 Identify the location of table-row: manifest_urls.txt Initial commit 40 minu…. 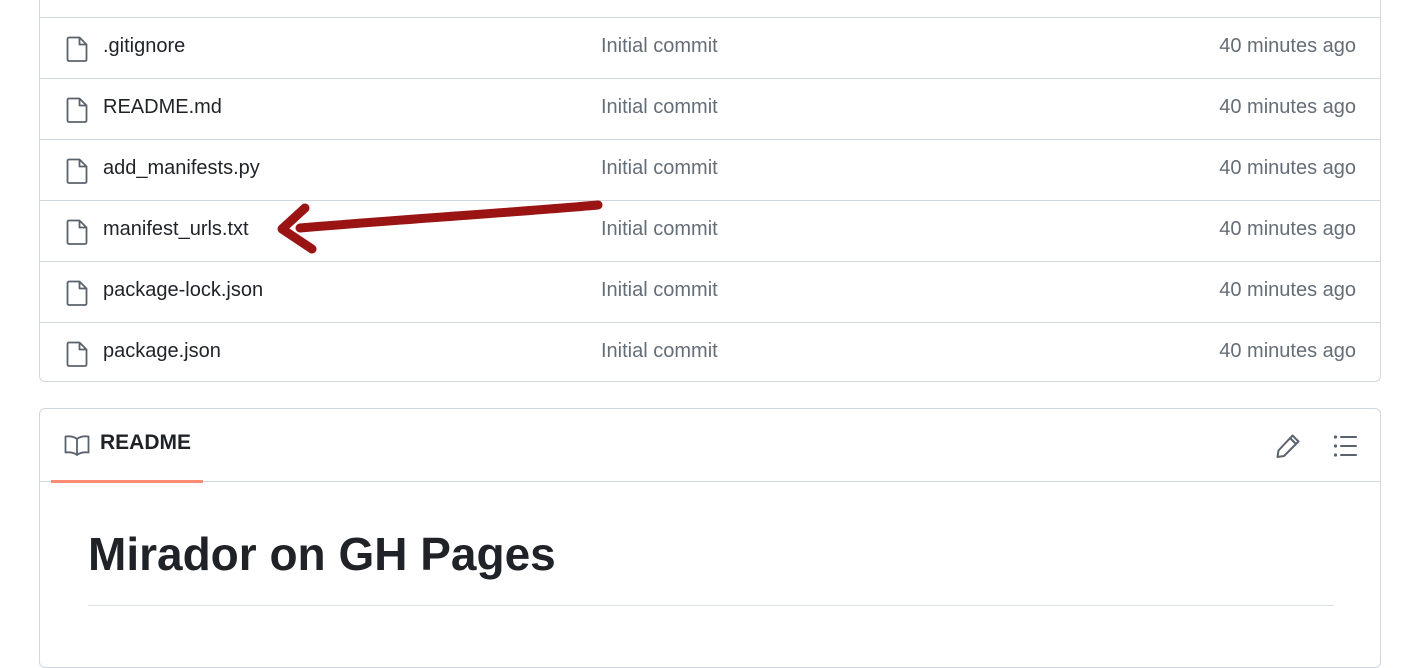
(710, 230).